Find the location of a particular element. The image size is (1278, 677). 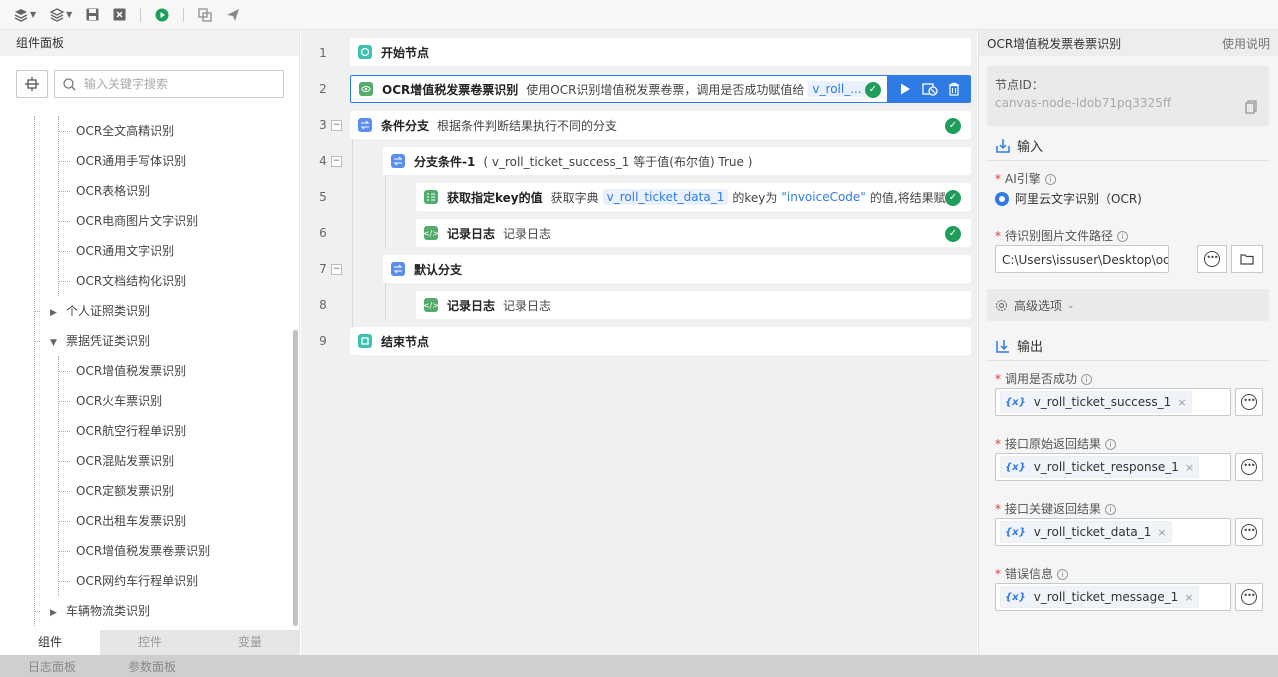

output-label-text: 接口关键返回结果 is located at coordinates (1053, 509).